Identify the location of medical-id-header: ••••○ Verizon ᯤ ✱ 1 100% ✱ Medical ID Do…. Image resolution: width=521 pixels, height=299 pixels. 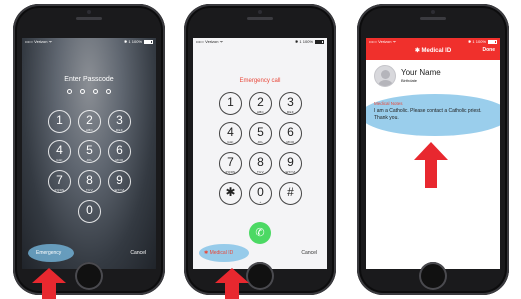
(433, 49).